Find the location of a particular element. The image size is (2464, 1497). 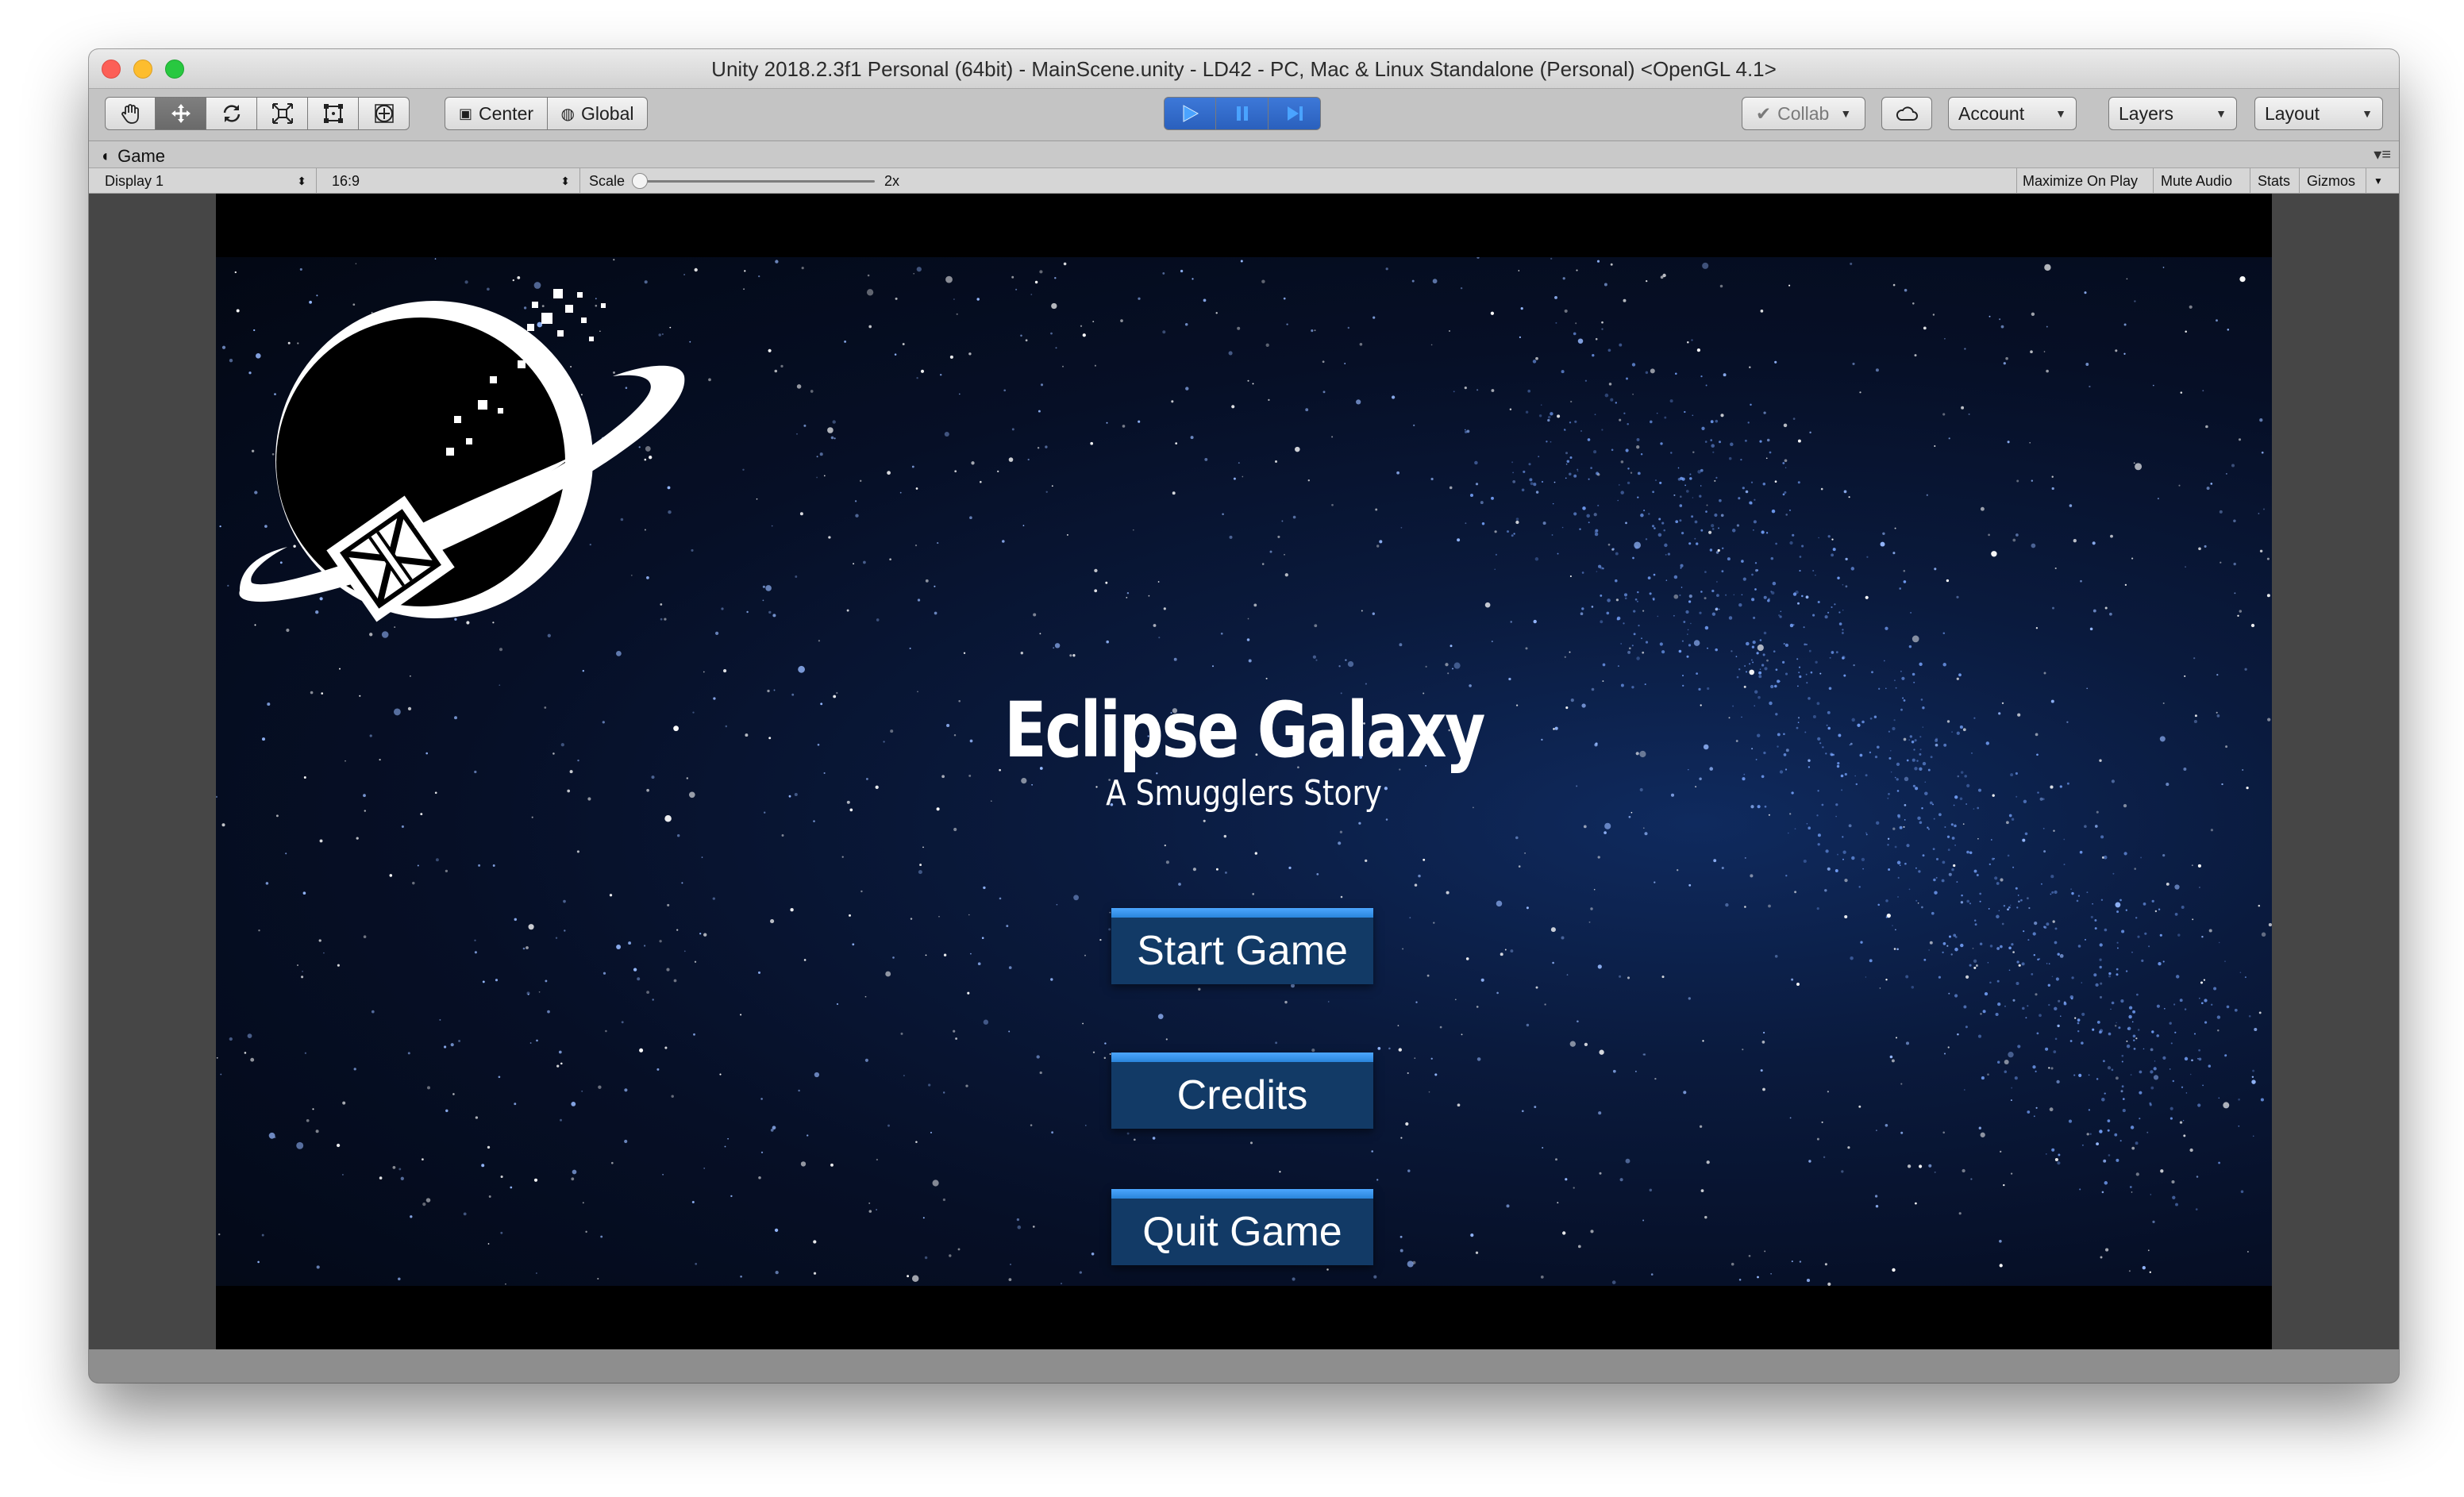

layout-dropdown: Layout ▼ is located at coordinates (2318, 113).